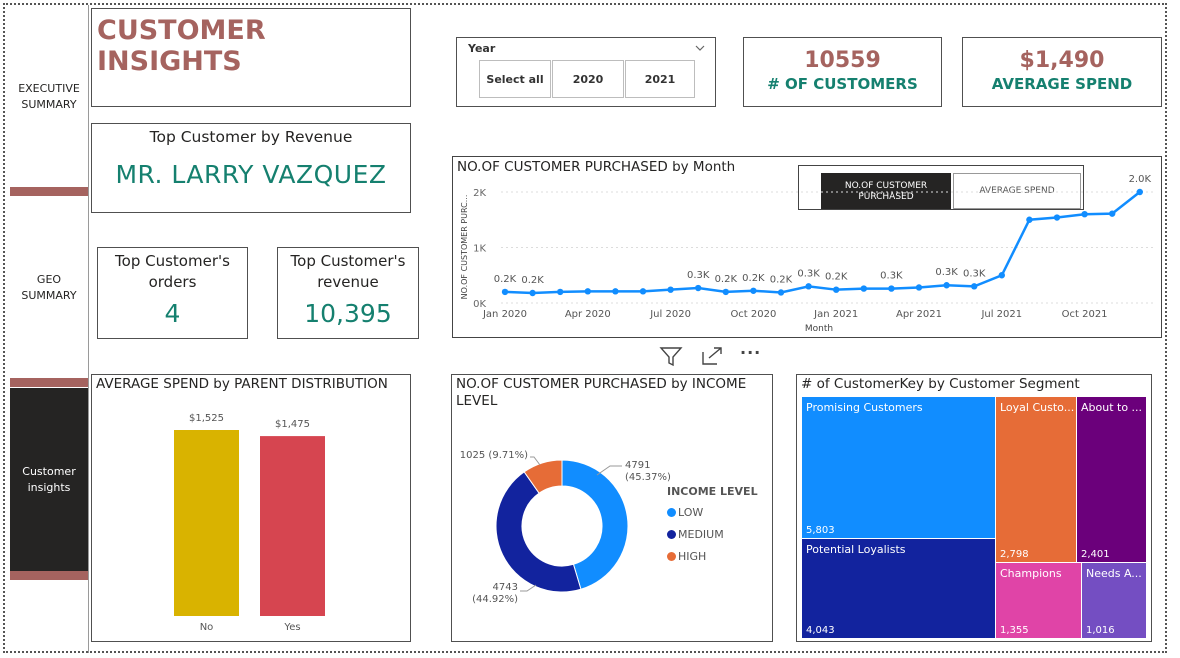  What do you see at coordinates (1062, 84) in the screenshot?
I see `kpi-spend-label: AVERAGE SPEND` at bounding box center [1062, 84].